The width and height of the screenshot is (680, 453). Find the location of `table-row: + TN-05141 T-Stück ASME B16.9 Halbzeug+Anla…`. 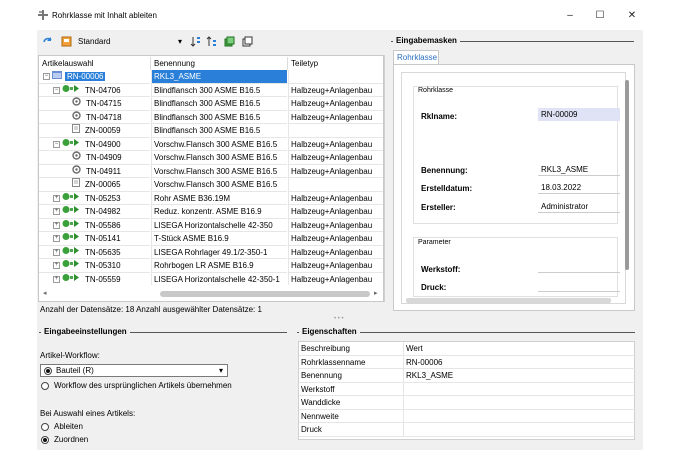

table-row: + TN-05141 T-Stück ASME B16.9 Halbzeug+Anla… is located at coordinates (211, 239).